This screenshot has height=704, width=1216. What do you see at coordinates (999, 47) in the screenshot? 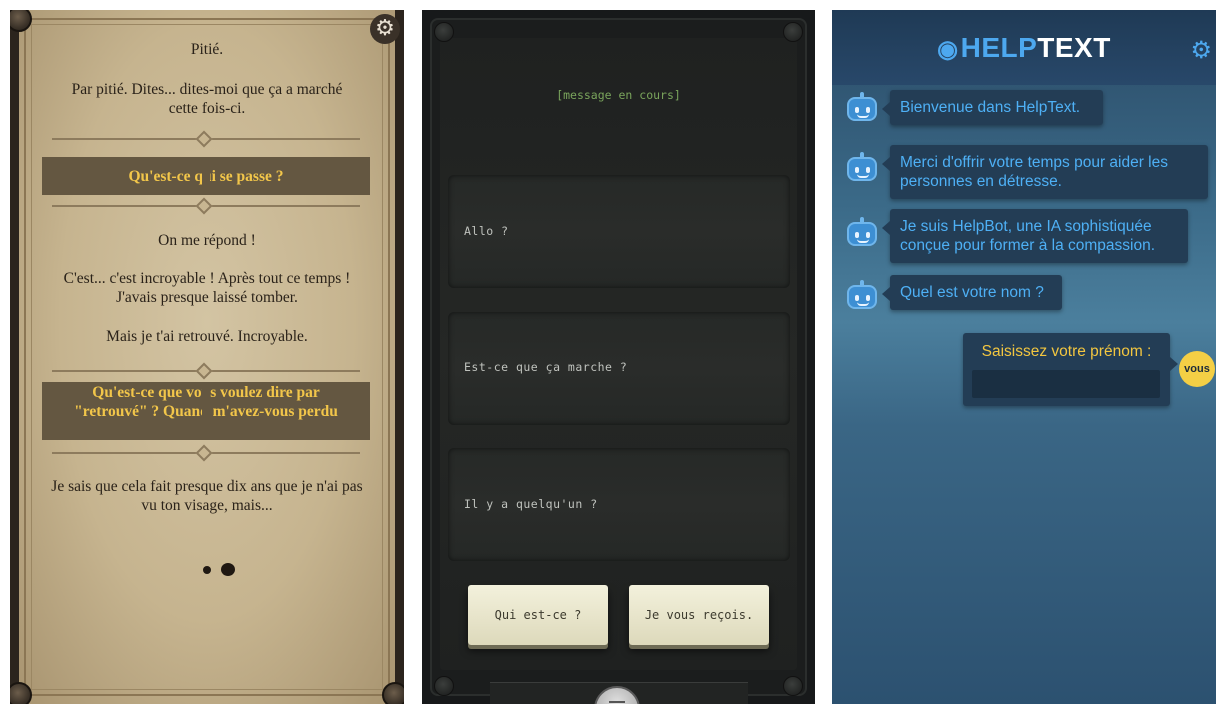
I see `app-title-help: HELP` at bounding box center [999, 47].